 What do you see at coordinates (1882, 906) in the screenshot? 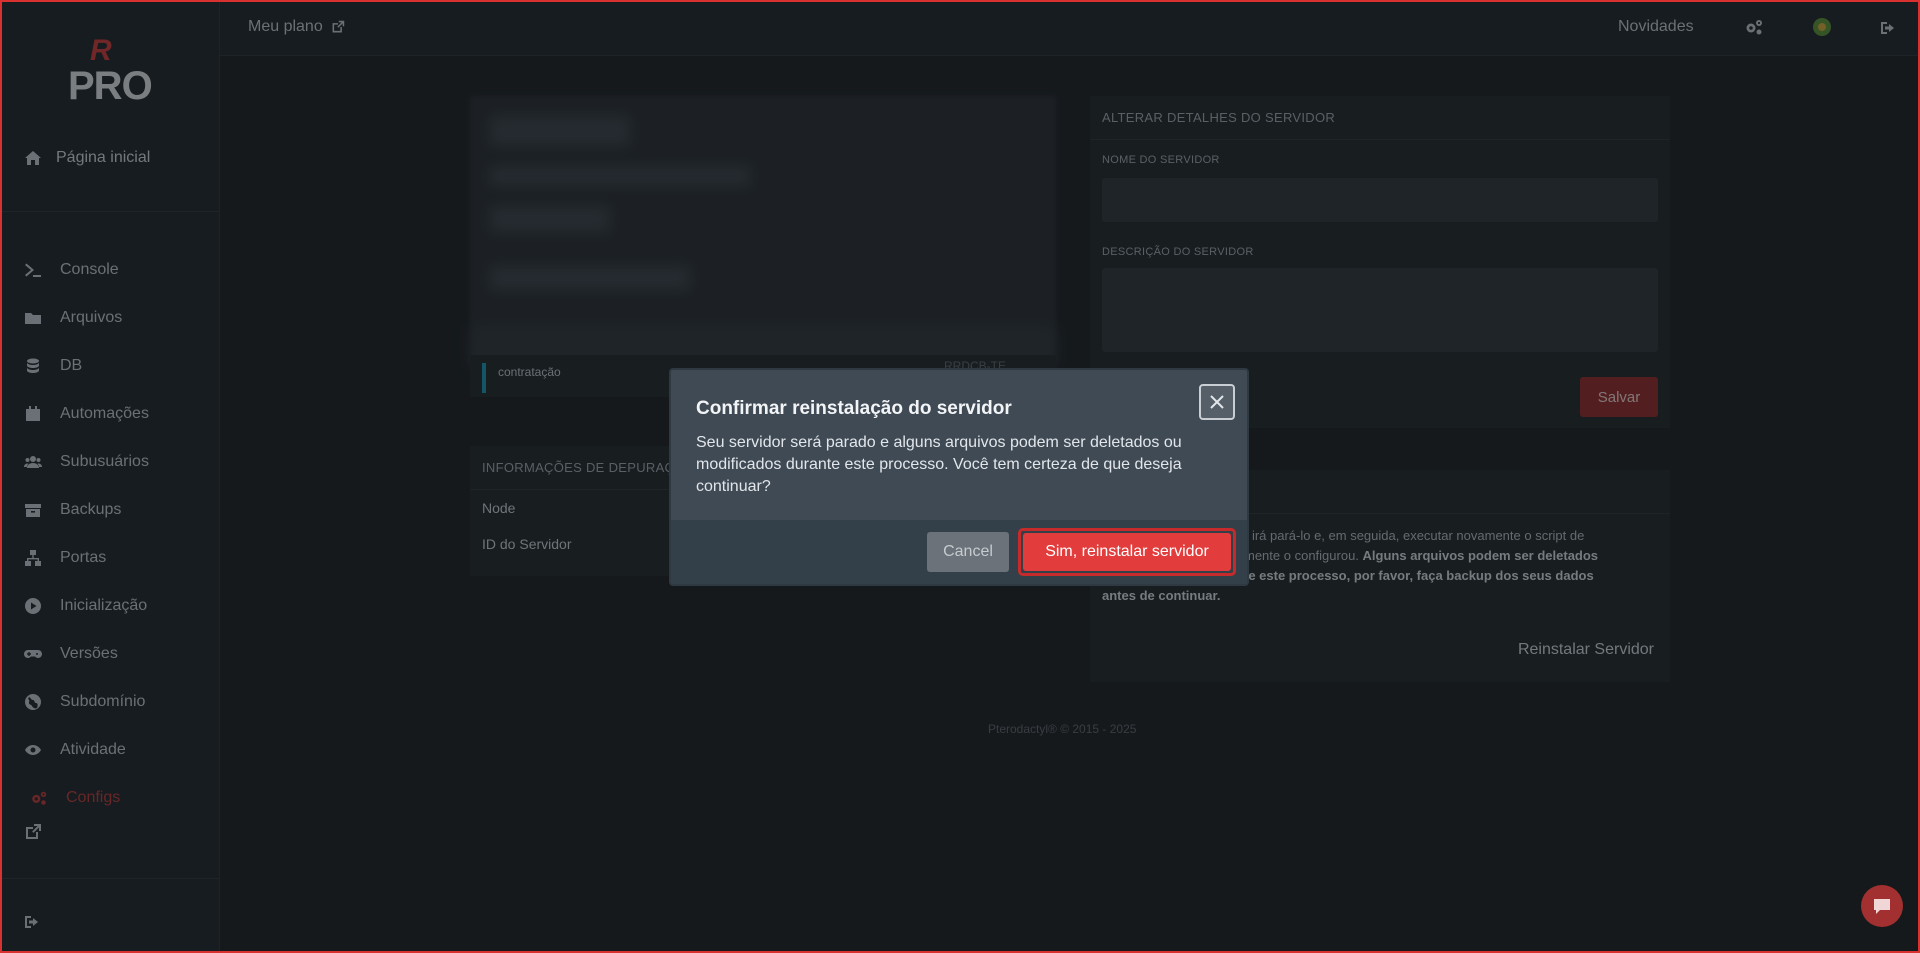
I see `chat-icon` at bounding box center [1882, 906].